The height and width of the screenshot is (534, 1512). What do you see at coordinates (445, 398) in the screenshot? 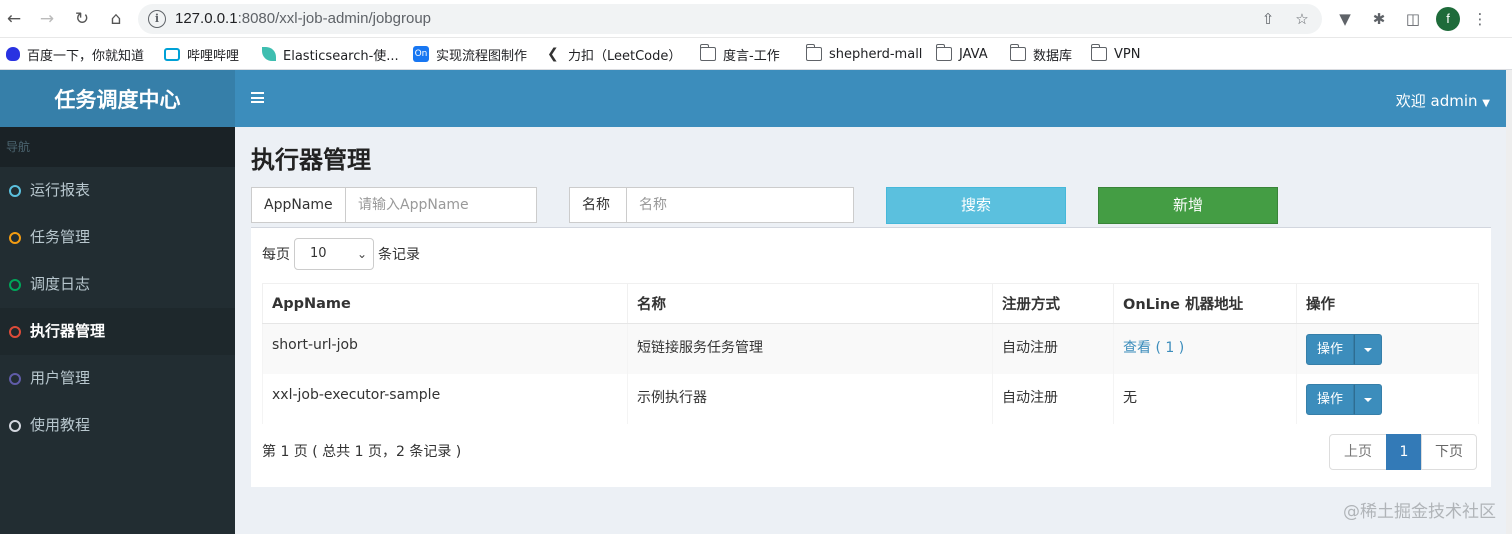
I see `cell-appname: xxl-job-executor-sample` at bounding box center [445, 398].